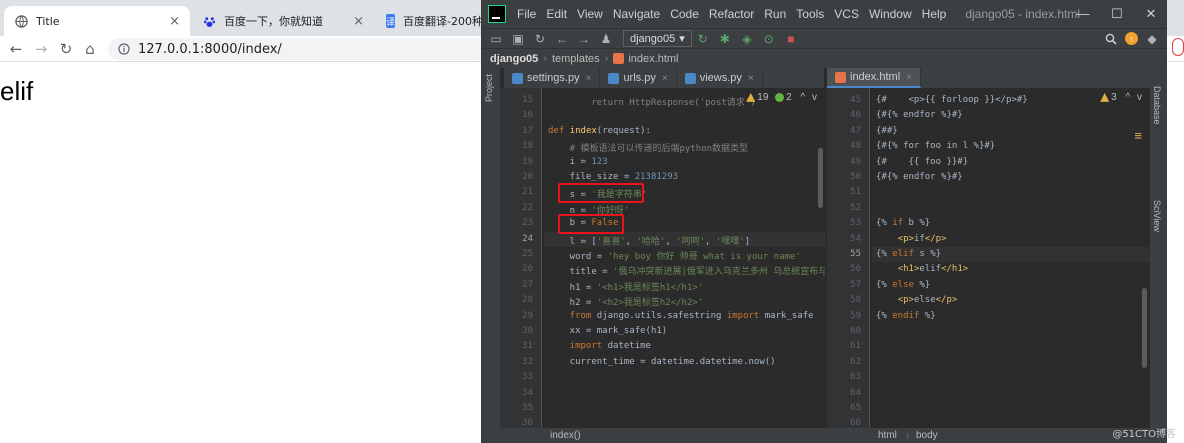 Image resolution: width=1184 pixels, height=443 pixels. I want to click on code-line: {#{% for foo in l %}#}, so click(935, 146).